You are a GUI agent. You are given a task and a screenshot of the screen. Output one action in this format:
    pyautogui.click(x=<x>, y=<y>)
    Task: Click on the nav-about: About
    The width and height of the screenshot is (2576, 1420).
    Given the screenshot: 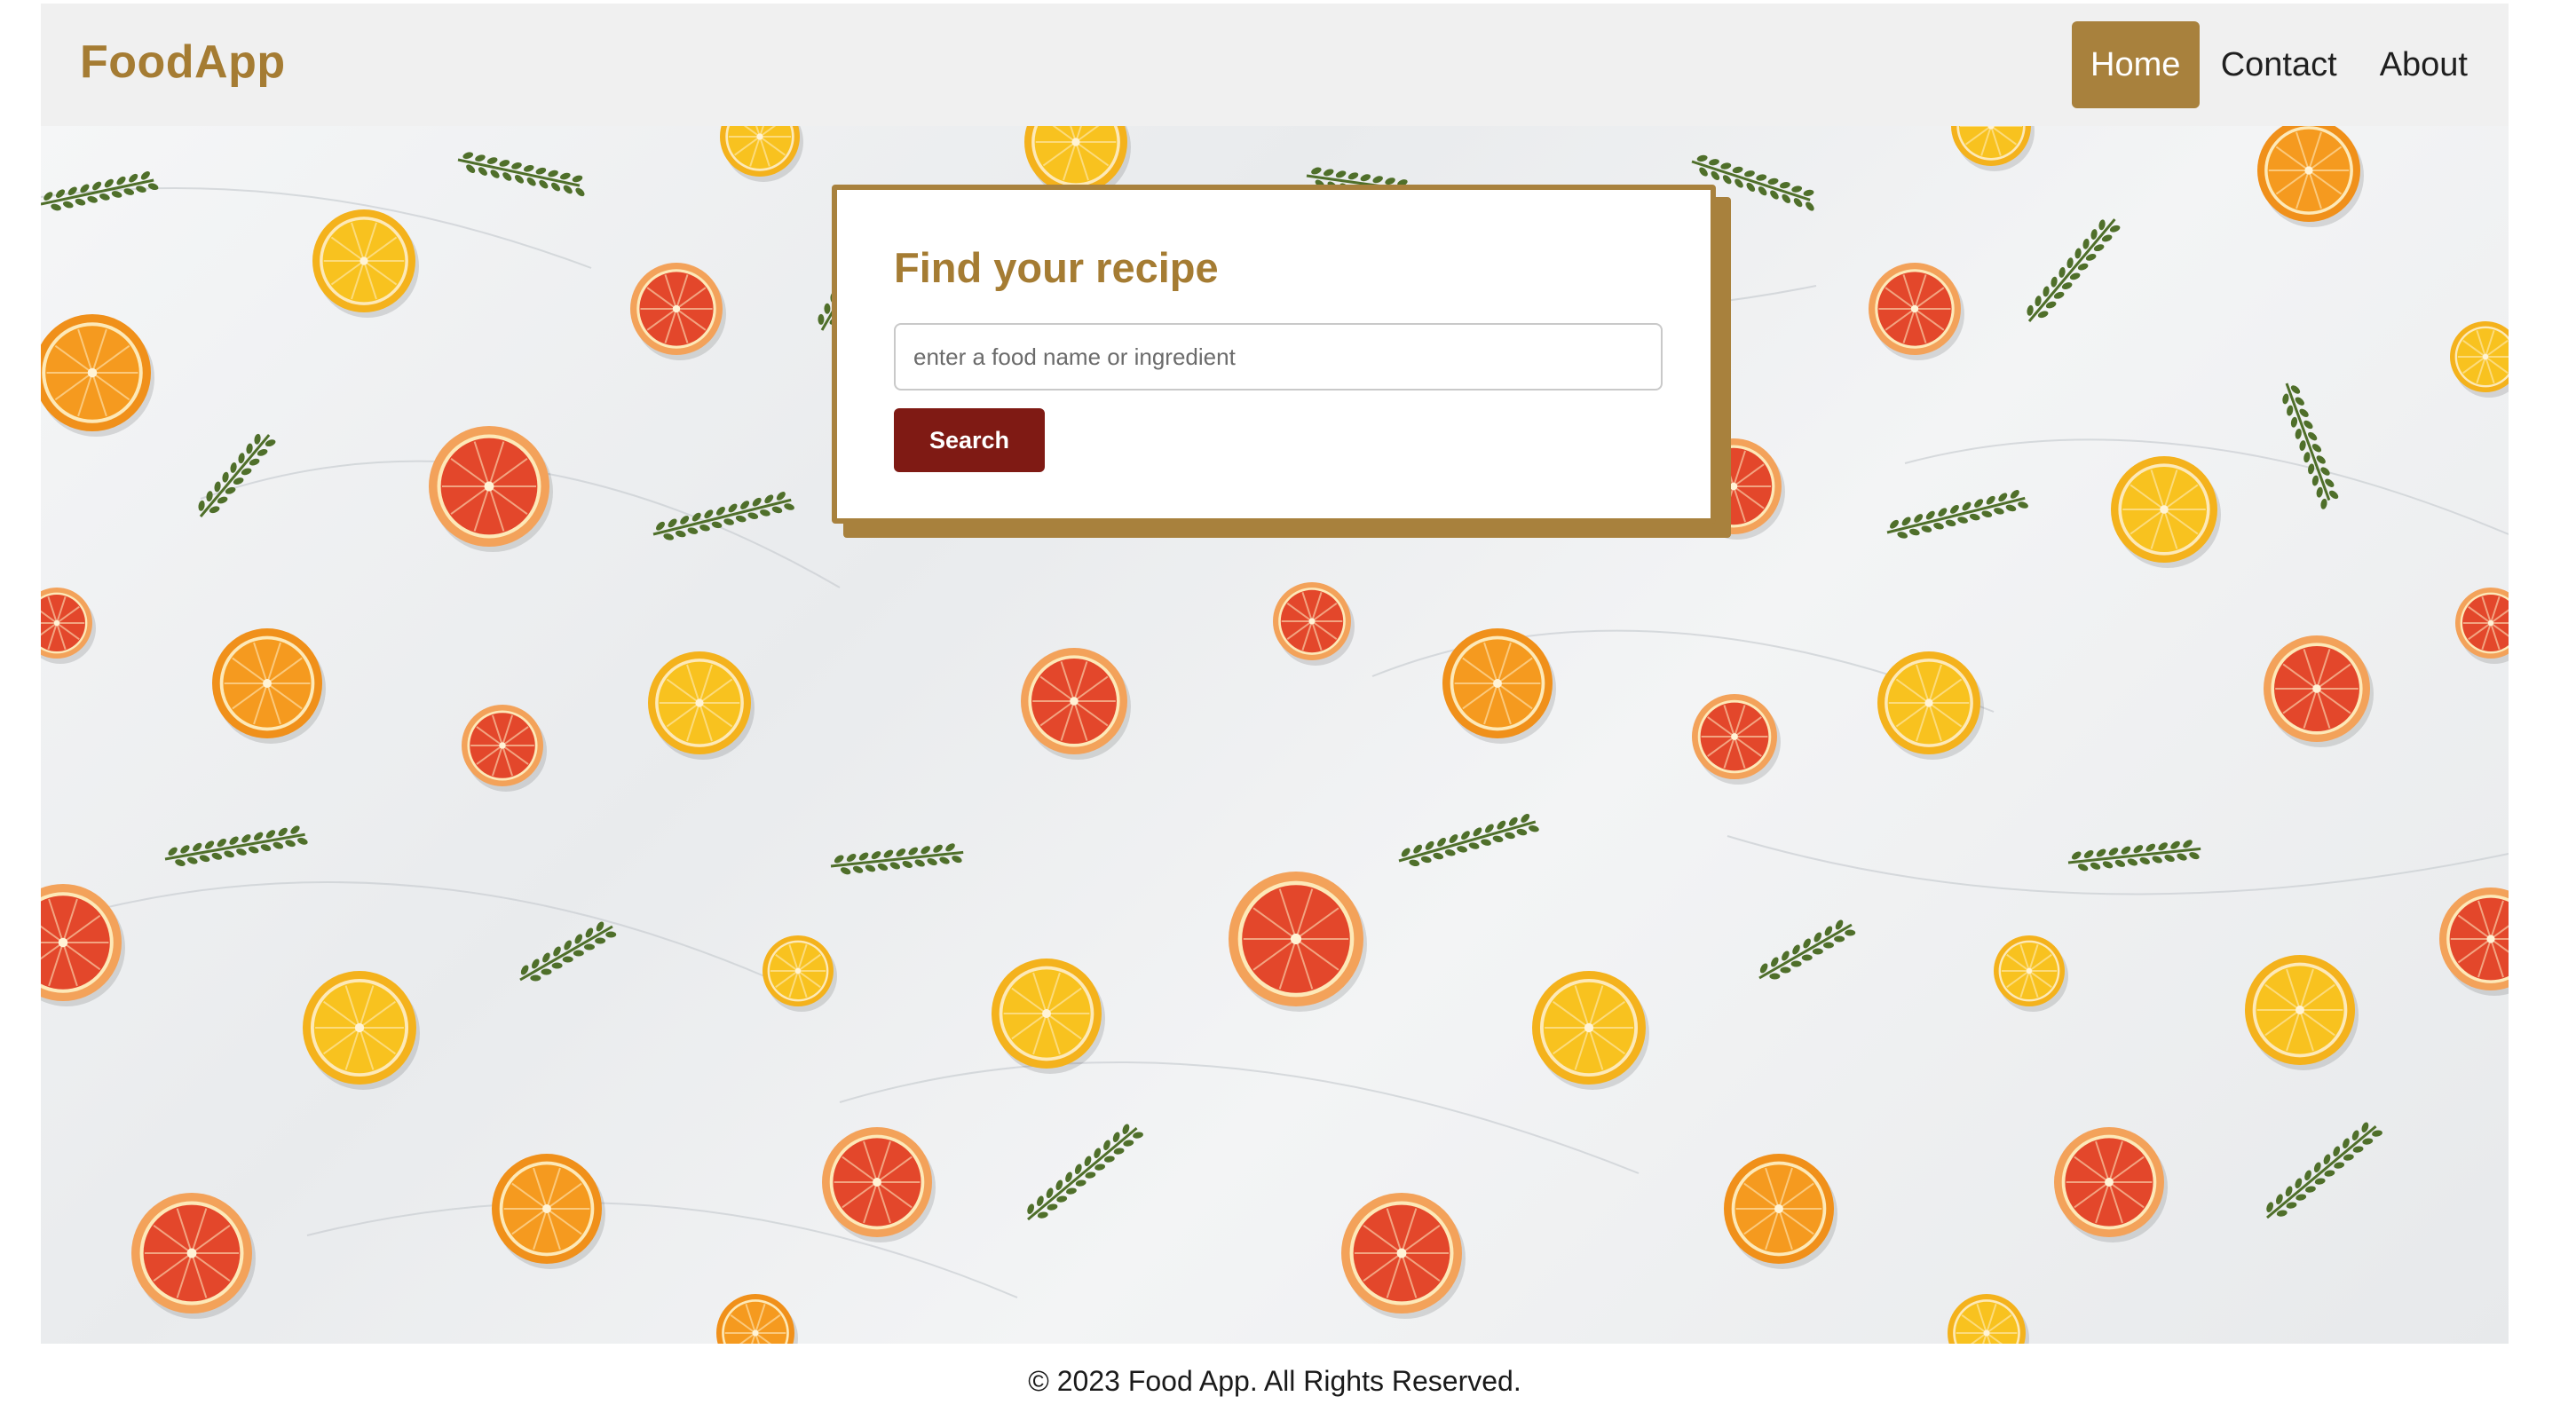 What is the action you would take?
    pyautogui.click(x=2424, y=64)
    